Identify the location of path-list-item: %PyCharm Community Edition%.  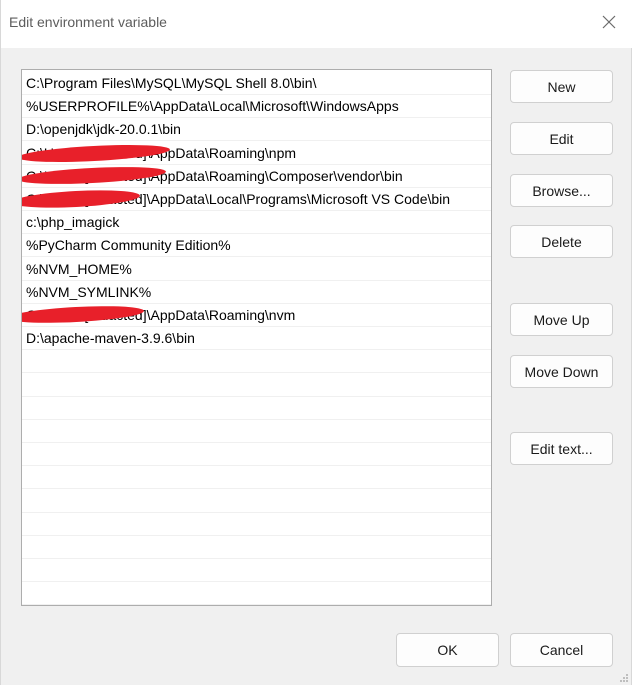
(256, 246).